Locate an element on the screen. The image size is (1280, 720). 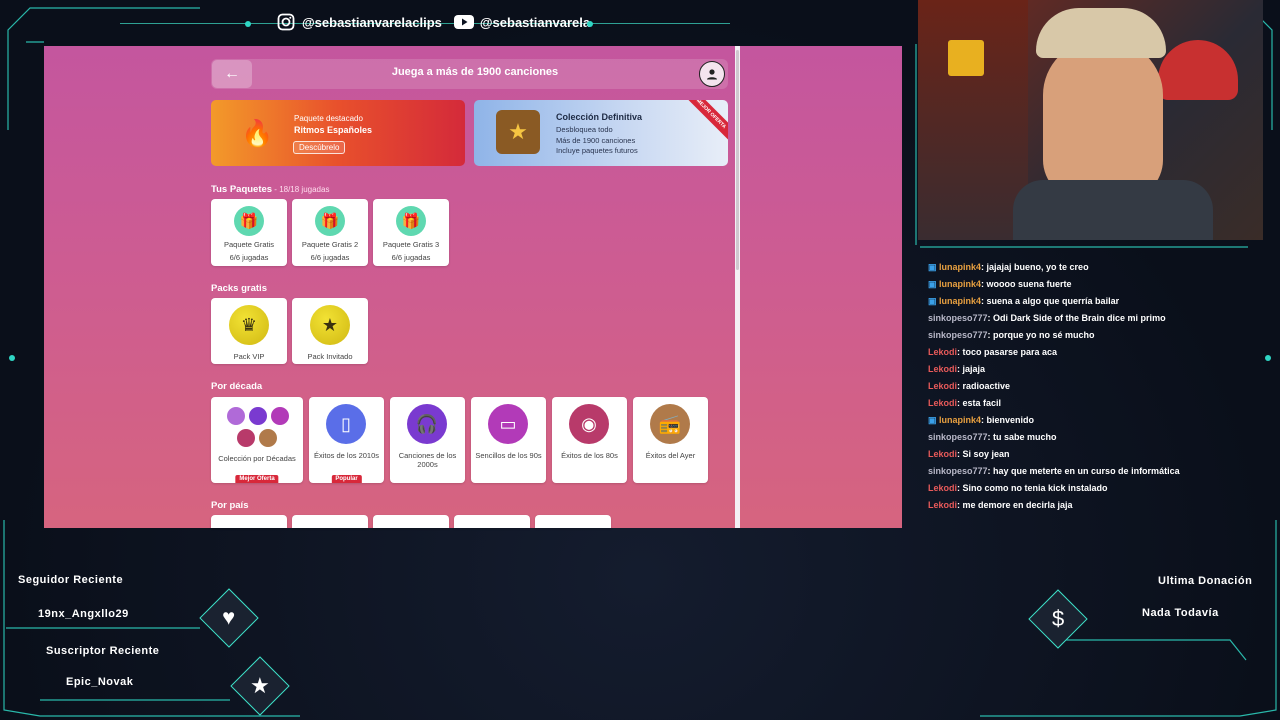
arrow-left-icon: ← is located at coordinates (232, 73).